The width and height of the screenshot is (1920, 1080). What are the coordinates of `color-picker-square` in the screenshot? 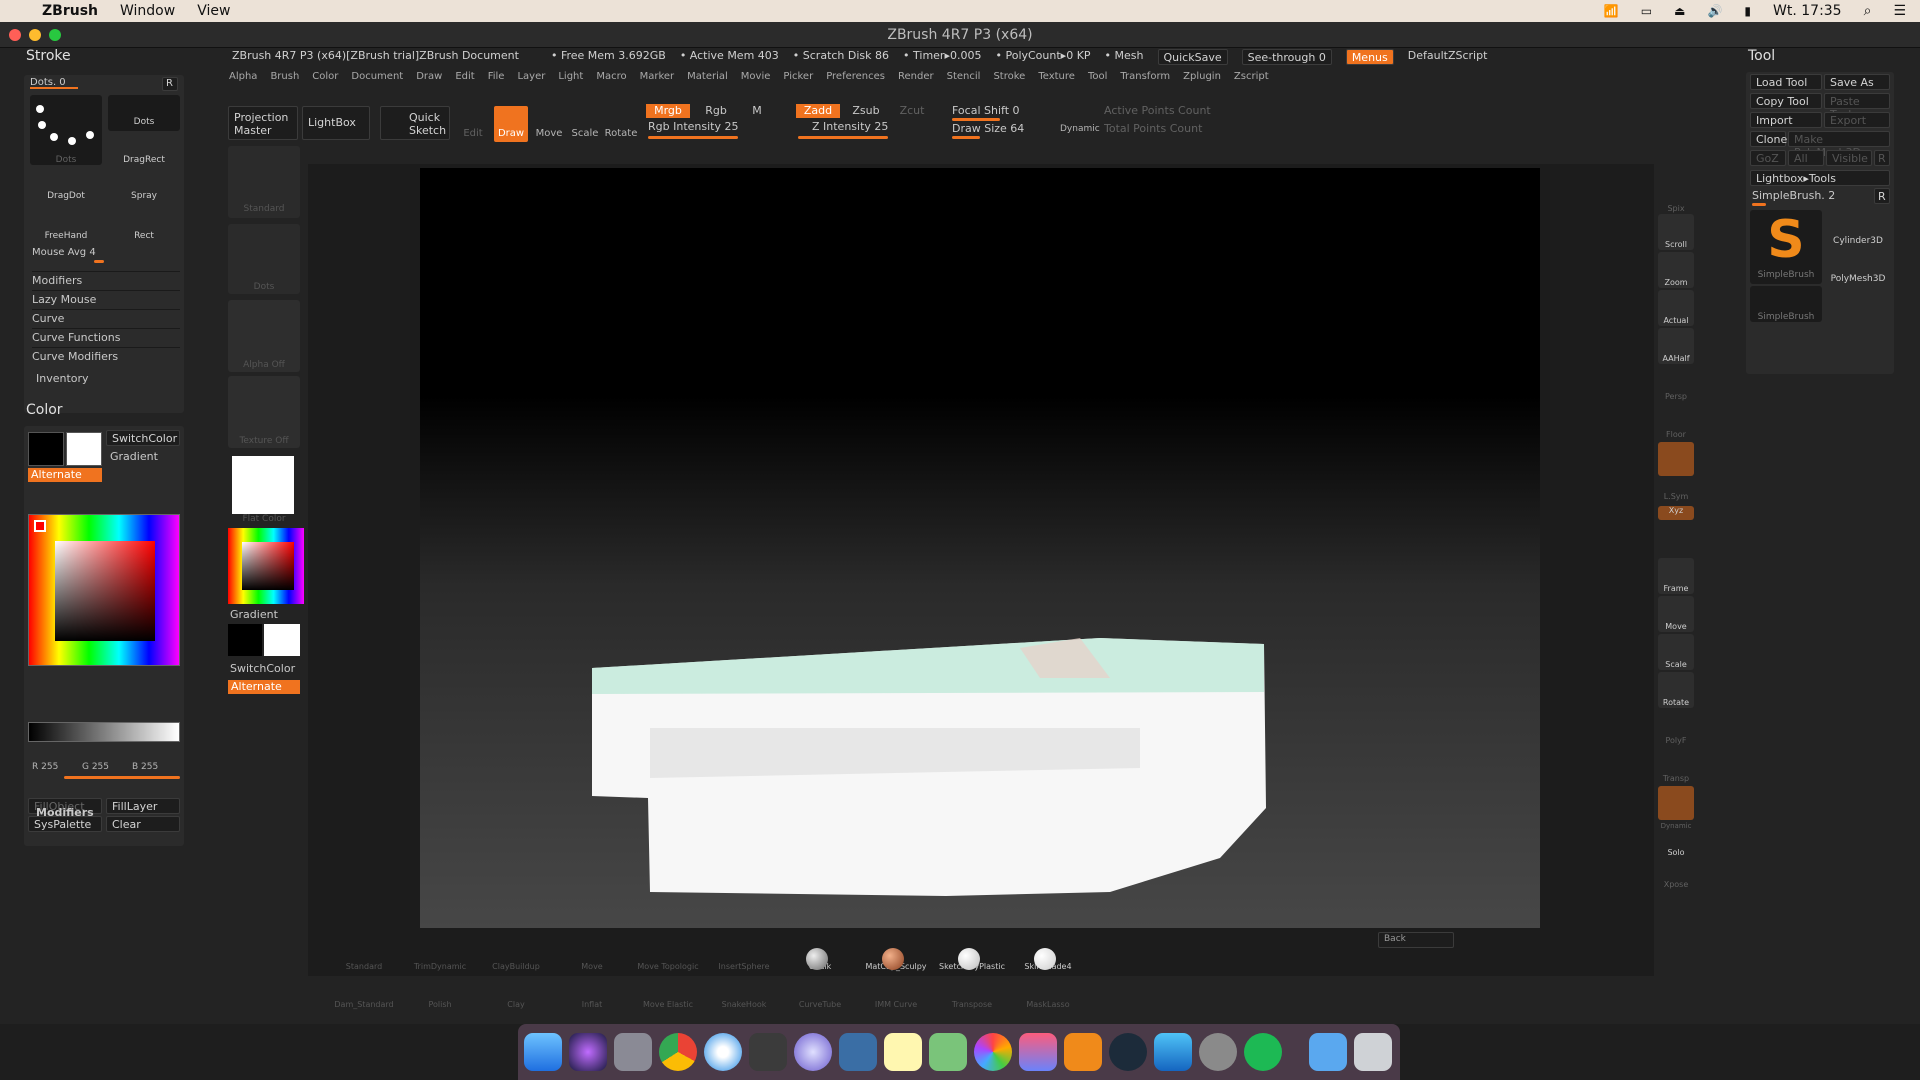 It's located at (105, 591).